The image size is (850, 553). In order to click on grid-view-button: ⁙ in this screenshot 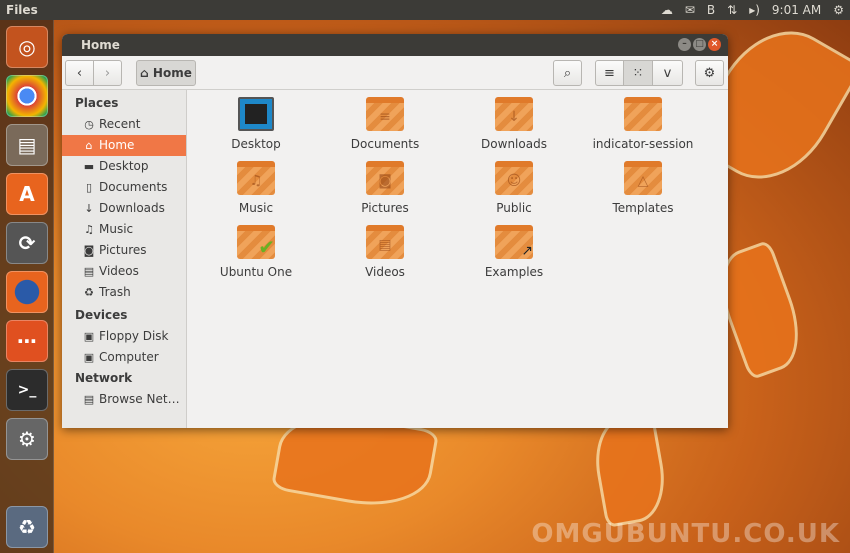, I will do `click(638, 73)`.